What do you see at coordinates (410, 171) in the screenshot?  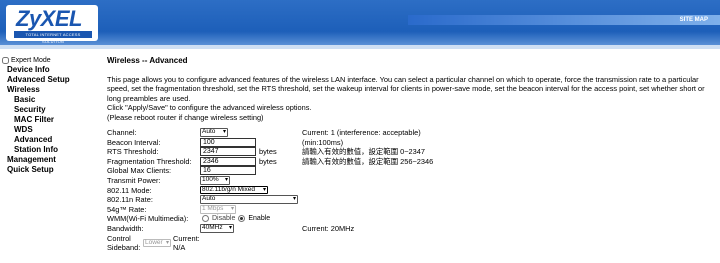 I see `max-clients-row: Global Max Clients:` at bounding box center [410, 171].